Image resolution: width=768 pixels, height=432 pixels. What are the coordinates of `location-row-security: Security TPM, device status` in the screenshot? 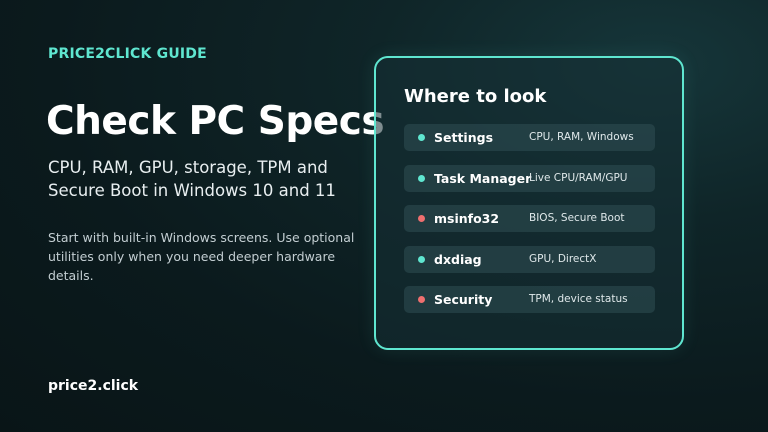 It's located at (529, 299).